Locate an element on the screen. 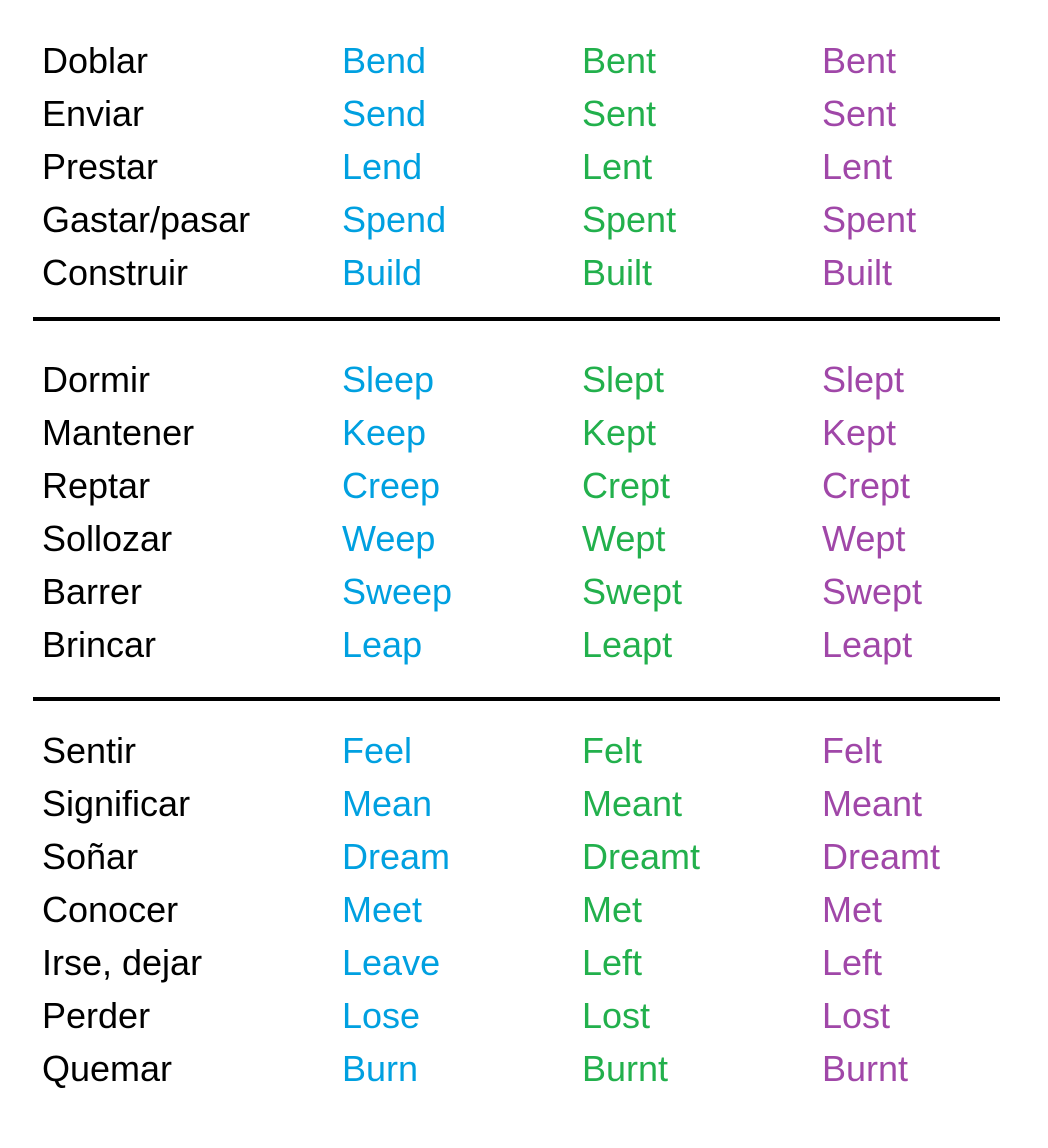 This screenshot has width=1048, height=1148. spanish-verb: Doblar is located at coordinates (95, 60).